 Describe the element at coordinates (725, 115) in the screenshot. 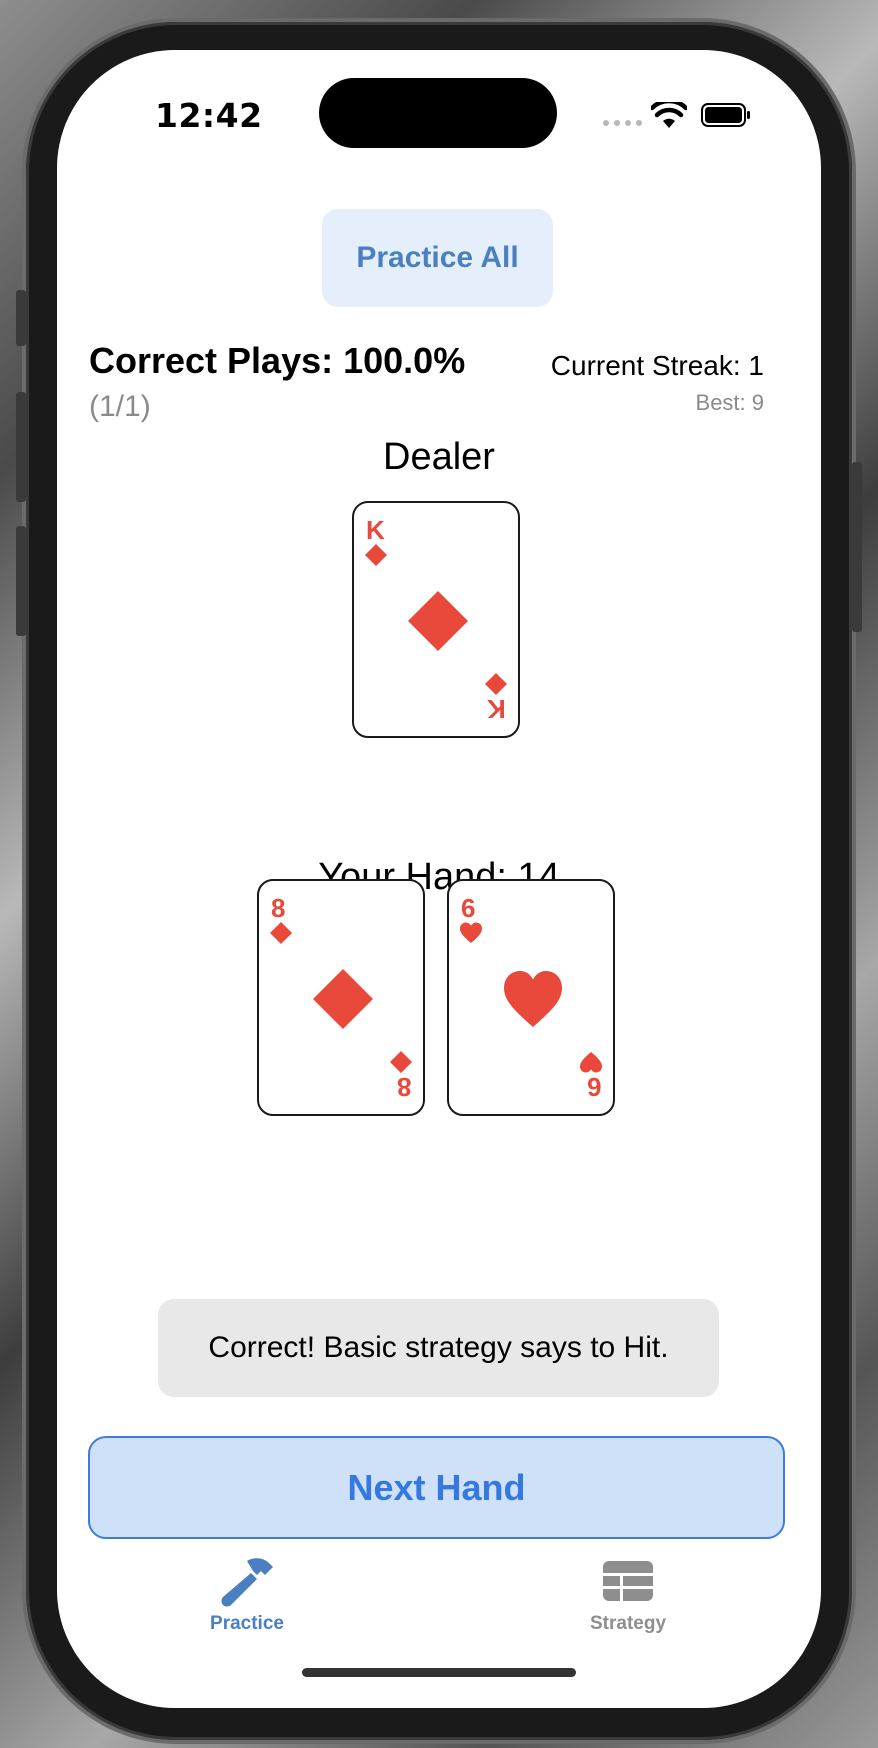

I see `battery-icon` at that location.